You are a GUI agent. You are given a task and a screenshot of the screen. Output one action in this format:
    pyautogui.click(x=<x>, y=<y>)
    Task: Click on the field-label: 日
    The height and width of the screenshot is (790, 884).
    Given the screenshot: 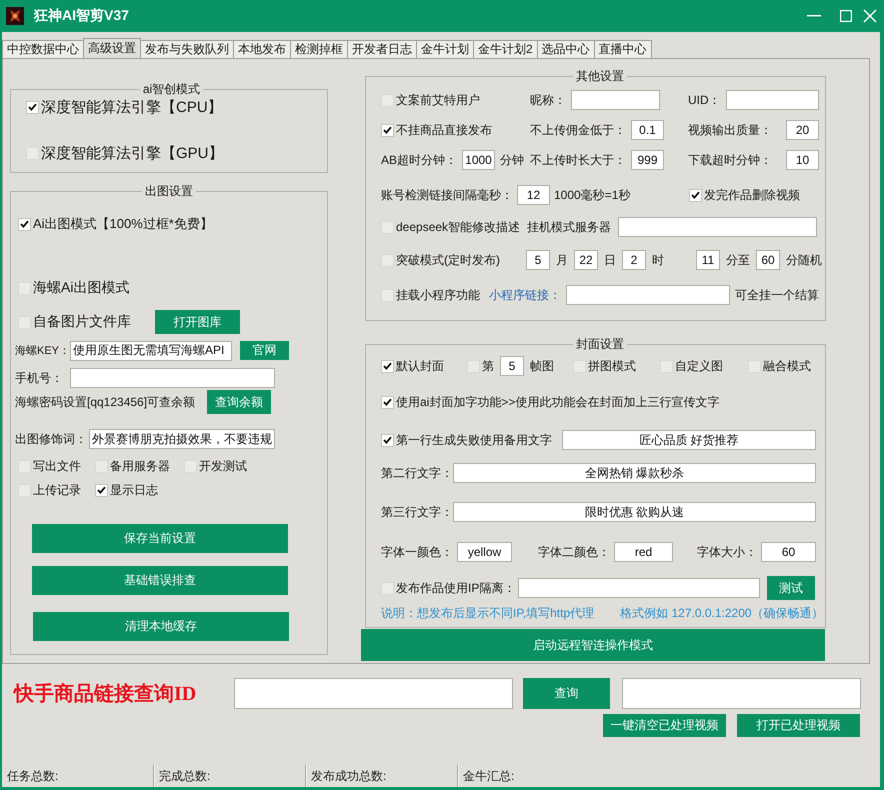 What is the action you would take?
    pyautogui.click(x=610, y=260)
    